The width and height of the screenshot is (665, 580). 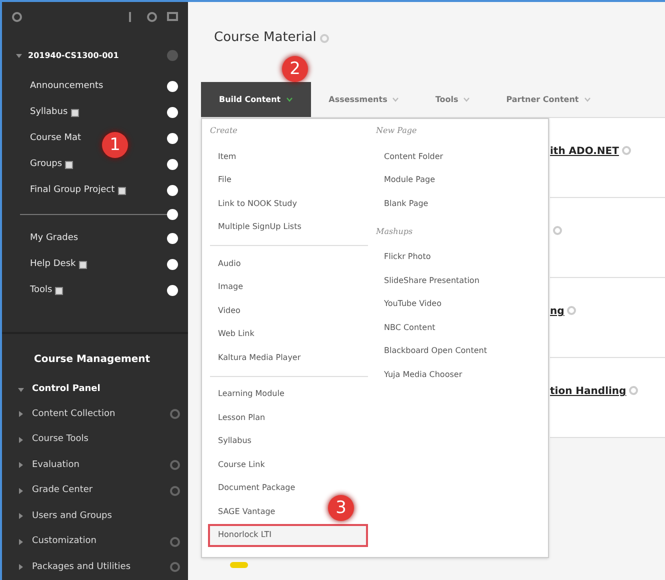 I want to click on menu-item: Lesson Plan, so click(x=238, y=418).